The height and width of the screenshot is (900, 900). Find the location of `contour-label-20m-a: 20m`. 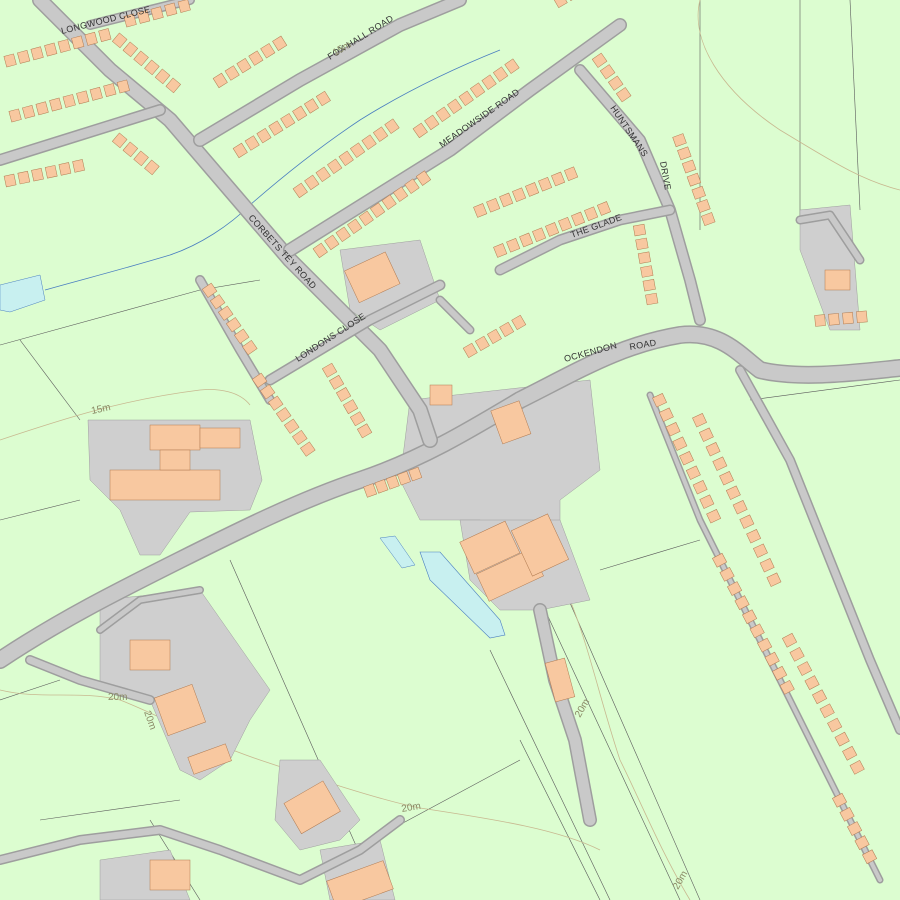

contour-label-20m-a: 20m is located at coordinates (117, 697).